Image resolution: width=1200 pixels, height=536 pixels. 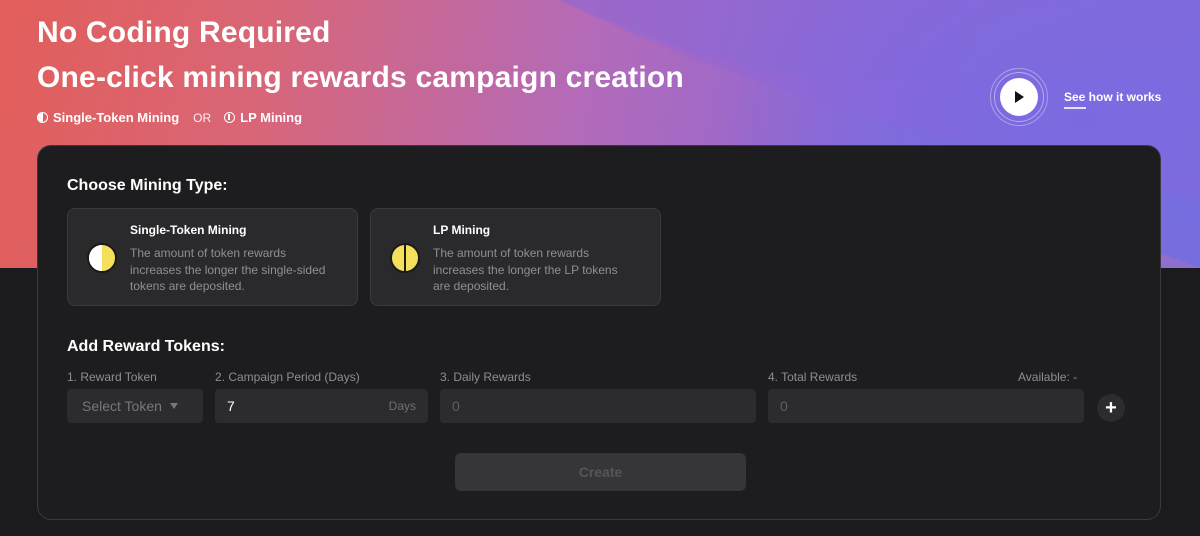 I want to click on play-icon, so click(x=1019, y=97).